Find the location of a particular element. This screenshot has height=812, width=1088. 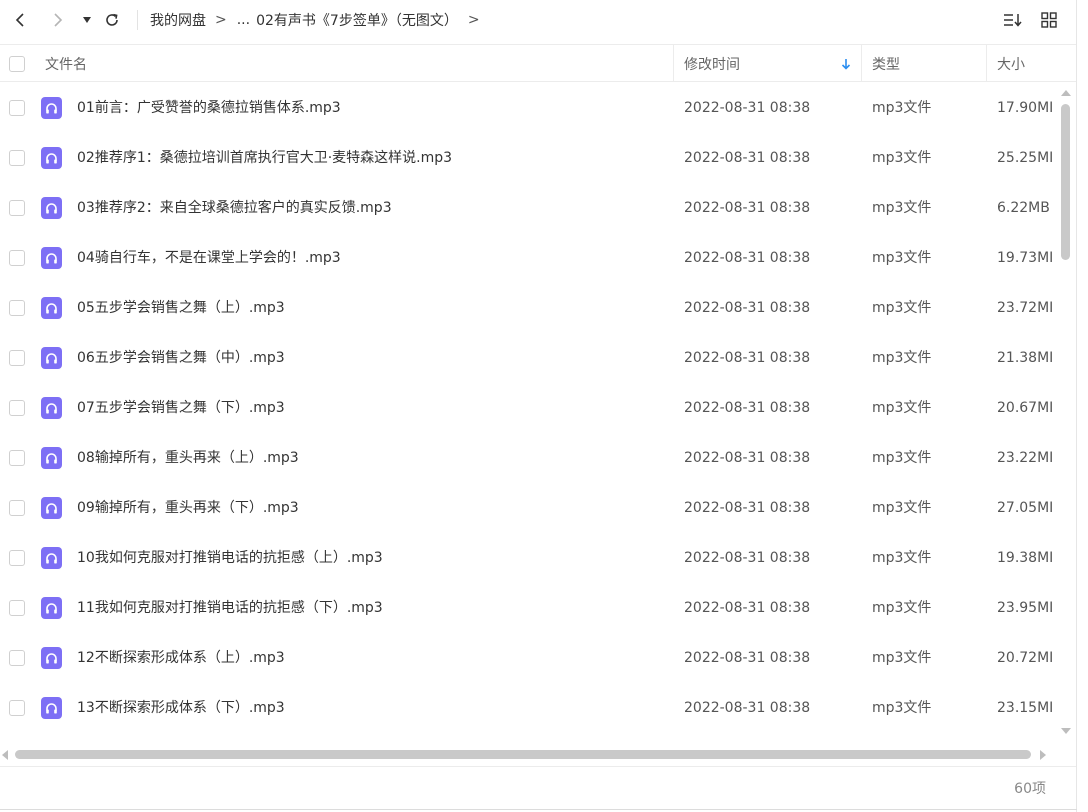

refresh-icon is located at coordinates (112, 19).